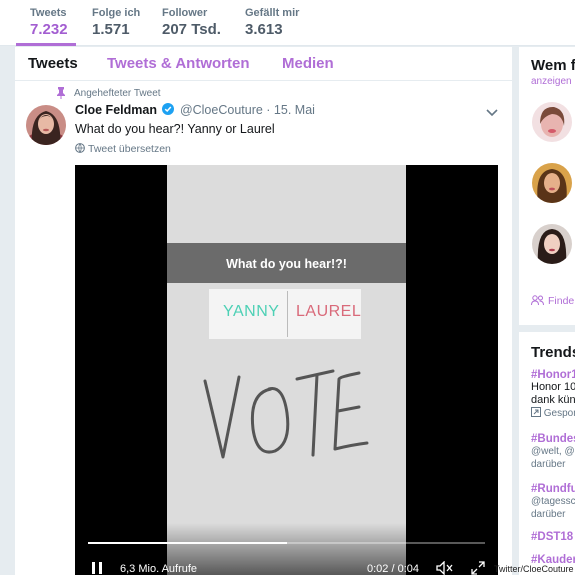 The image size is (575, 575). What do you see at coordinates (272, 13) in the screenshot?
I see `stat-likes-label: Gefällt mir` at bounding box center [272, 13].